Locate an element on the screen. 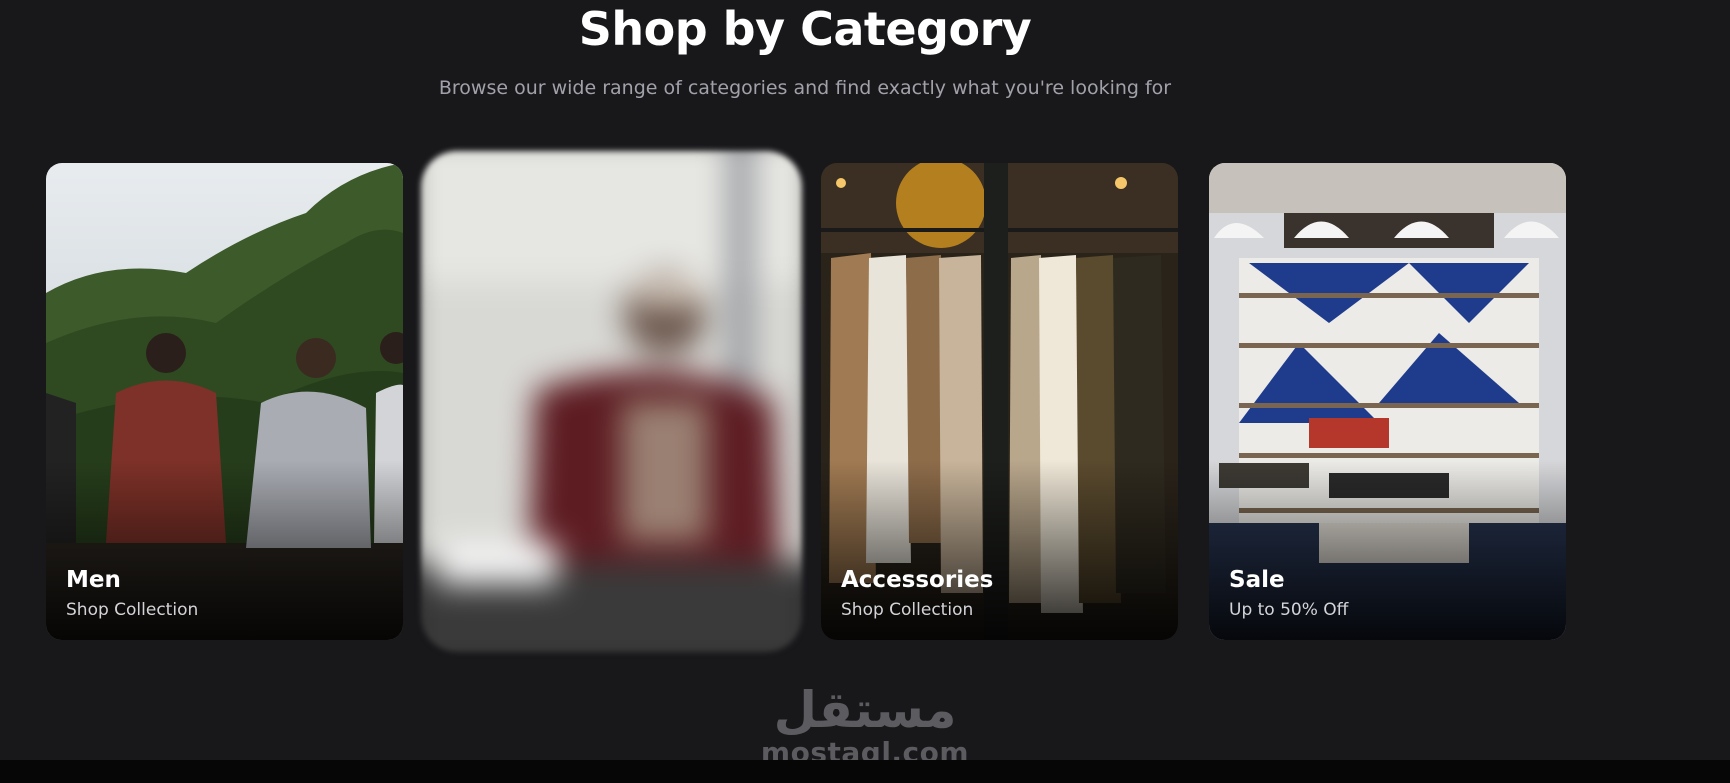 Image resolution: width=1730 pixels, height=783 pixels. category-title: Sale is located at coordinates (1257, 580).